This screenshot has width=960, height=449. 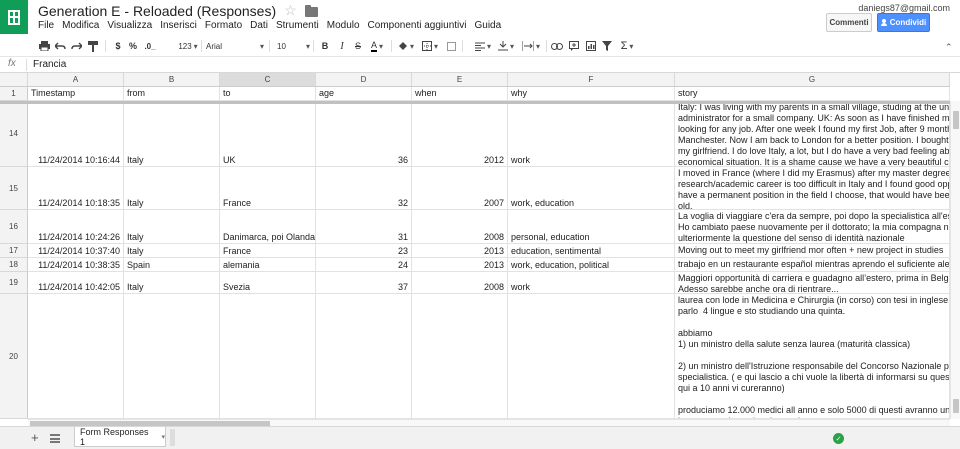 I want to click on table-cell: Danimarca, poi Olanda, so click(x=268, y=227).